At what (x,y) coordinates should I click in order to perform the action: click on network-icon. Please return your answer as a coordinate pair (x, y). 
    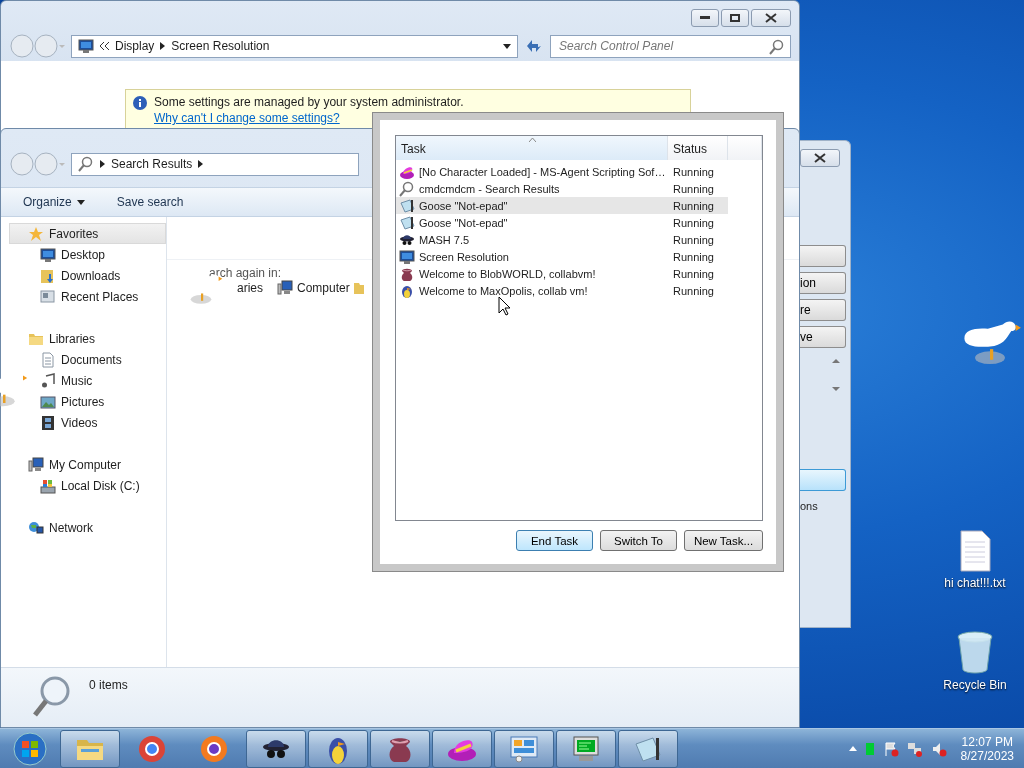
    Looking at the image, I should click on (36, 527).